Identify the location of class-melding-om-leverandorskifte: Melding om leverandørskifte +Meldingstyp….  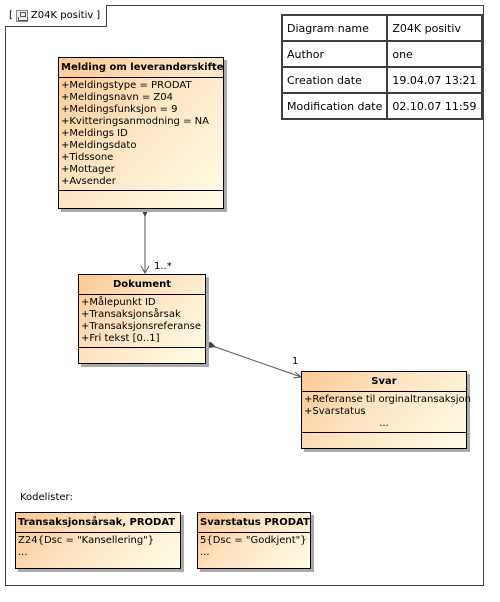
(141, 133).